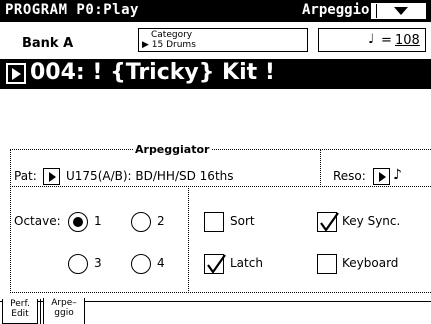  What do you see at coordinates (401, 11) in the screenshot?
I see `chevron-down-icon` at bounding box center [401, 11].